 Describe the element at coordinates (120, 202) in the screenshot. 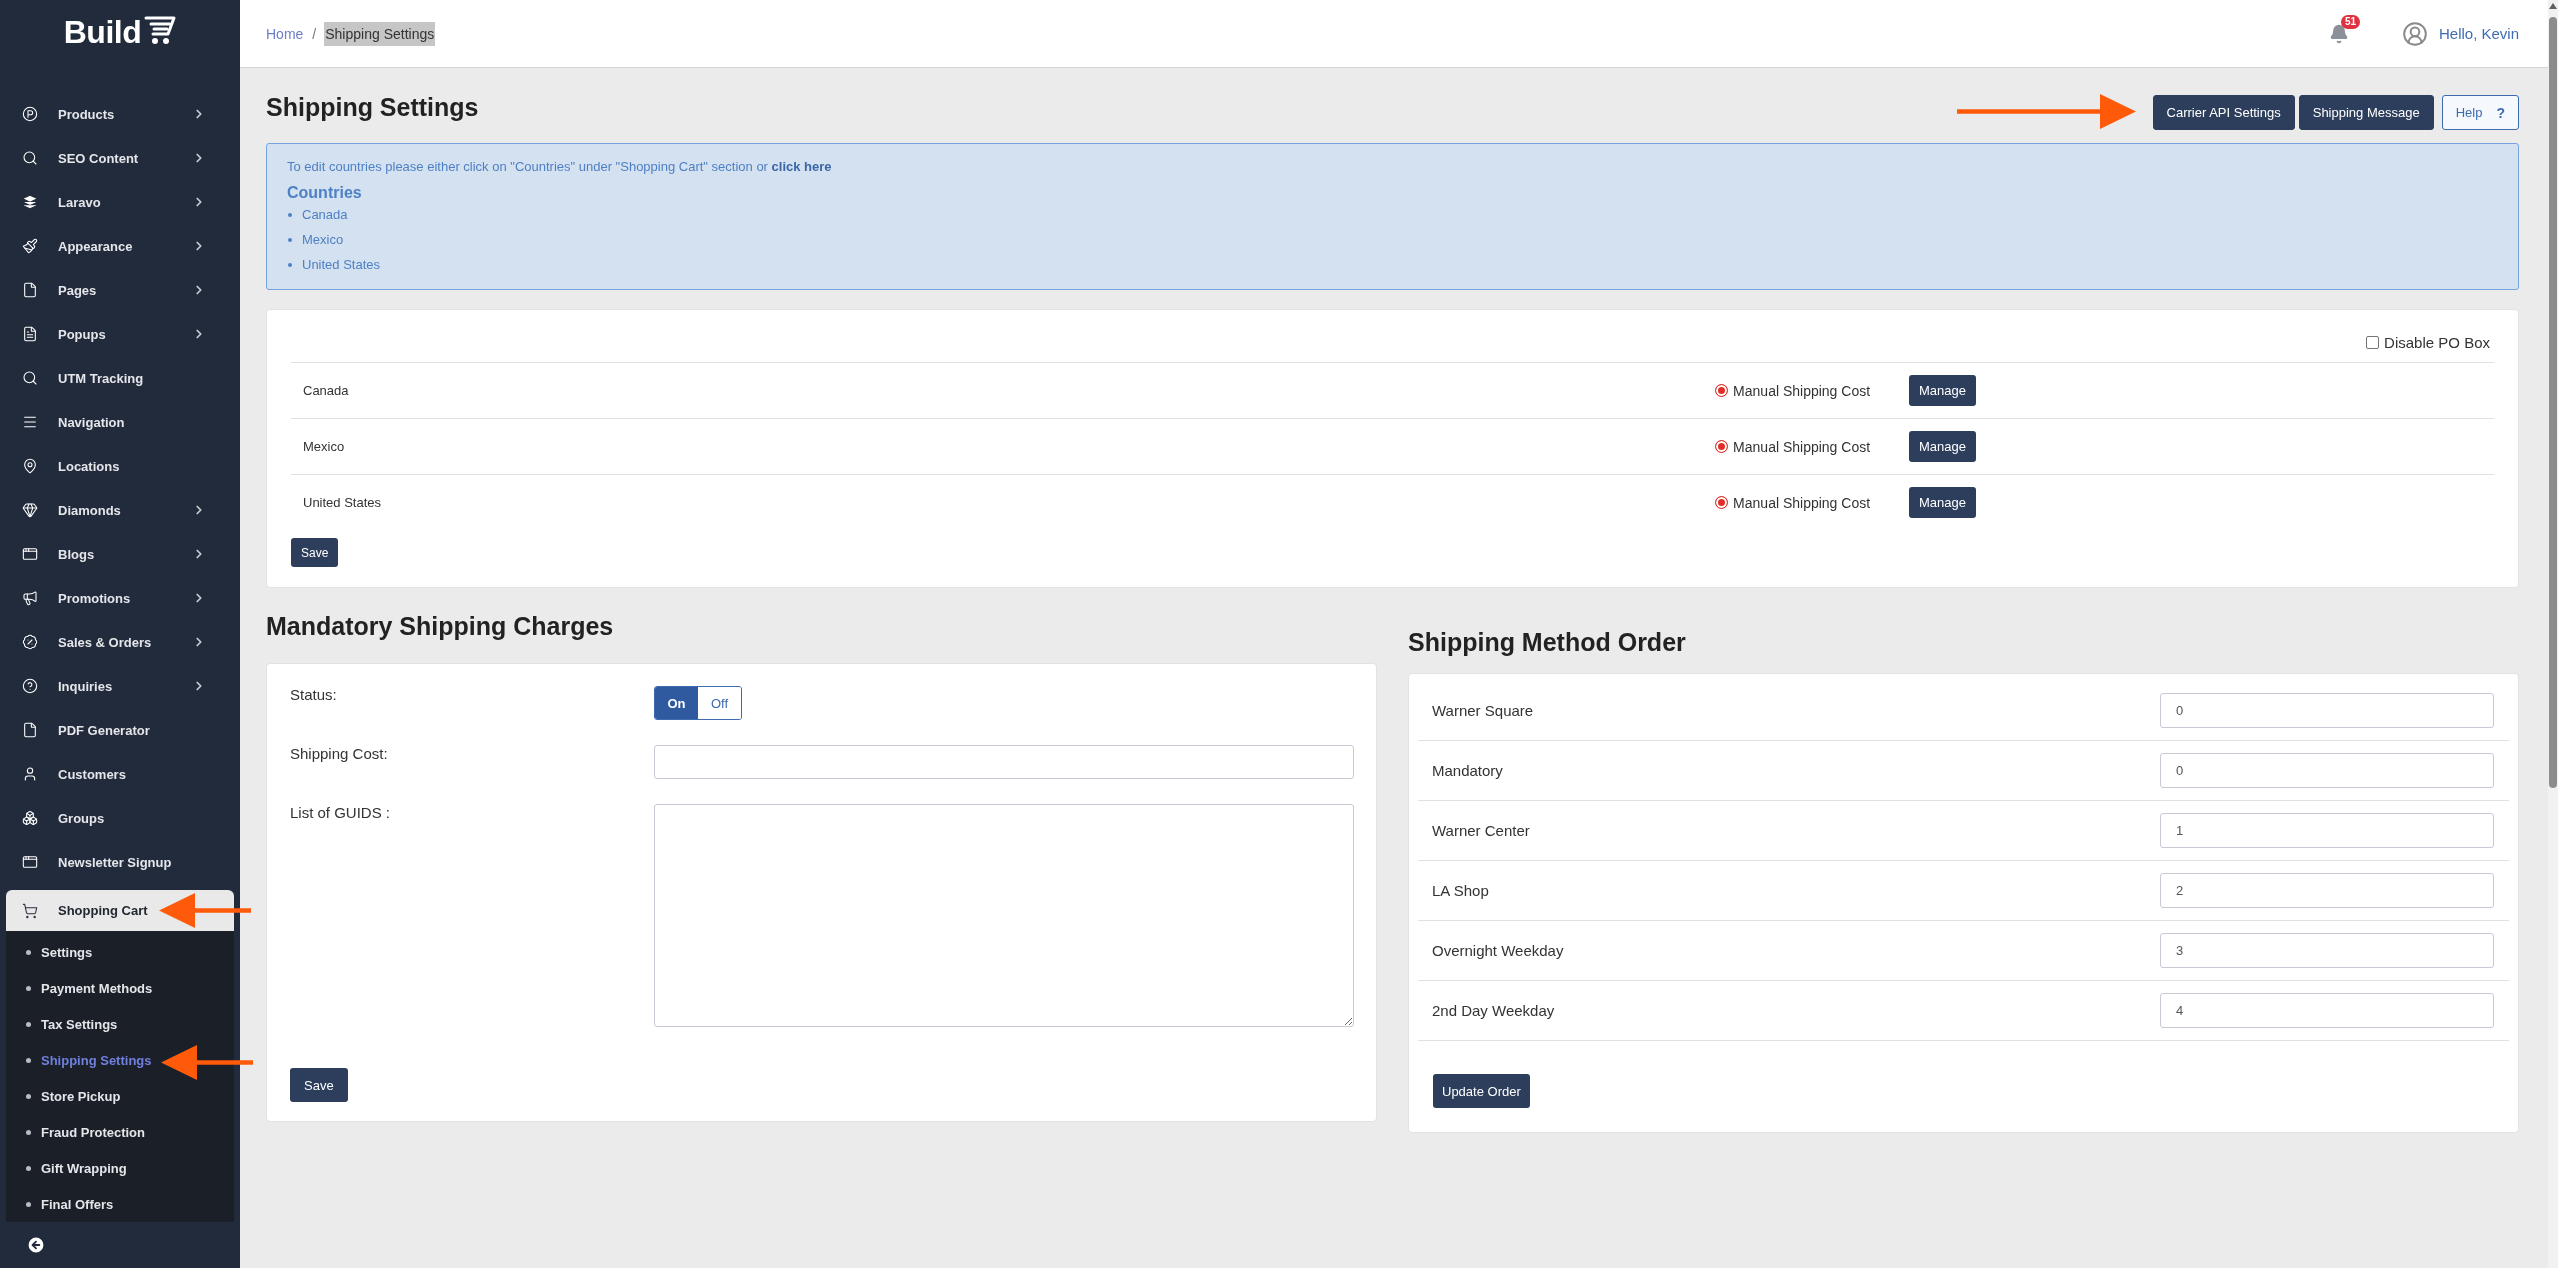

I see `sidebar-item: Laravo` at that location.